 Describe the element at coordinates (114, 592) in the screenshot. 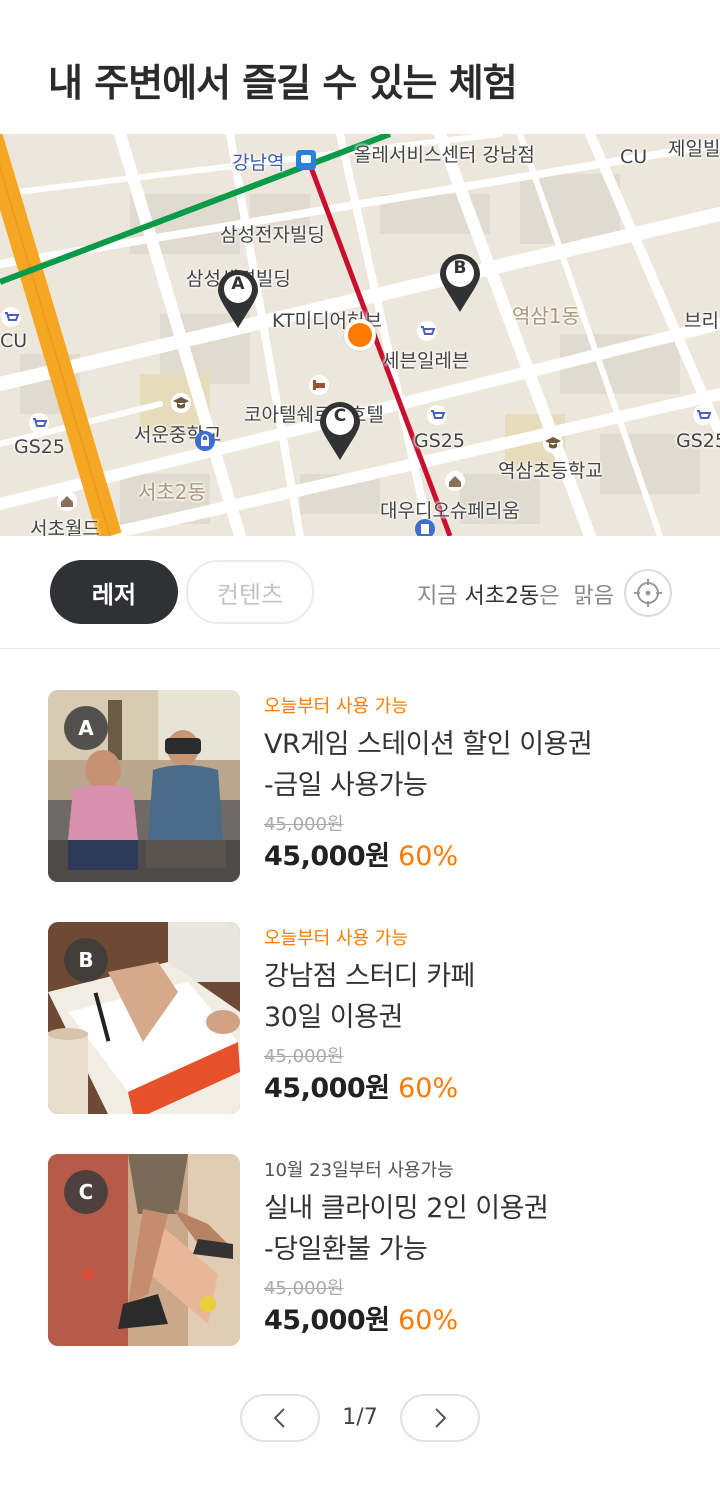

I see `category-chip-leisure: 레저` at that location.